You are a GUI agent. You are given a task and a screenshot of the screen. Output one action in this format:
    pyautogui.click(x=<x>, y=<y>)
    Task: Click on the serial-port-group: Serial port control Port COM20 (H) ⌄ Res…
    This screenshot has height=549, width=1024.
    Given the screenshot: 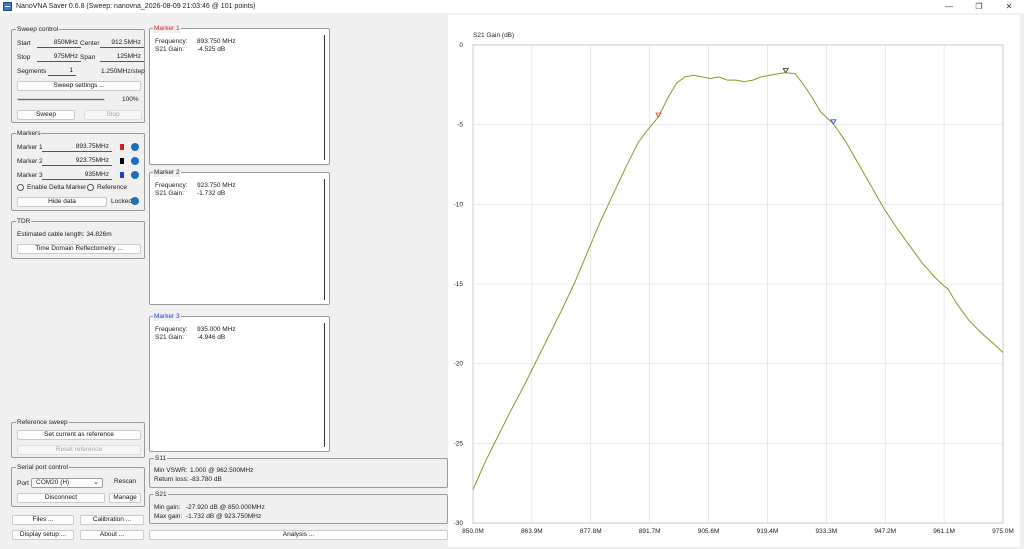 What is the action you would take?
    pyautogui.click(x=78, y=485)
    